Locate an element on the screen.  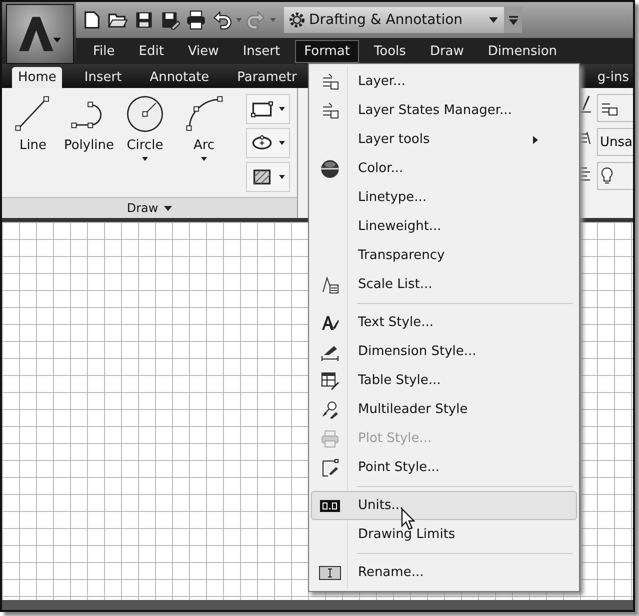
layer-dropdown: Unsa is located at coordinates (615, 142).